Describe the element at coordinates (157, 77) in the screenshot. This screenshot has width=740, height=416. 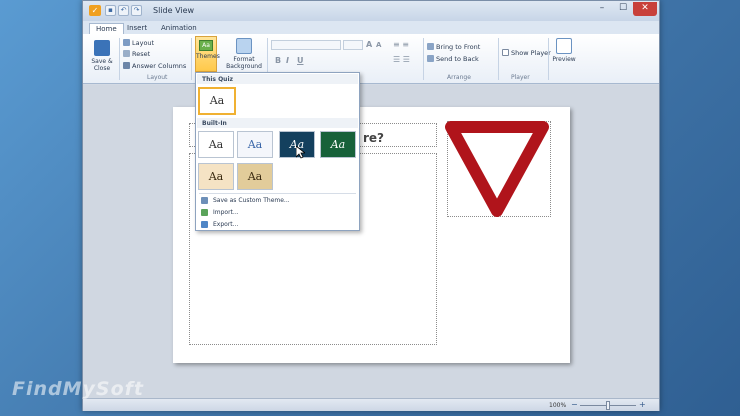
I see `group-label-layout: Layout` at that location.